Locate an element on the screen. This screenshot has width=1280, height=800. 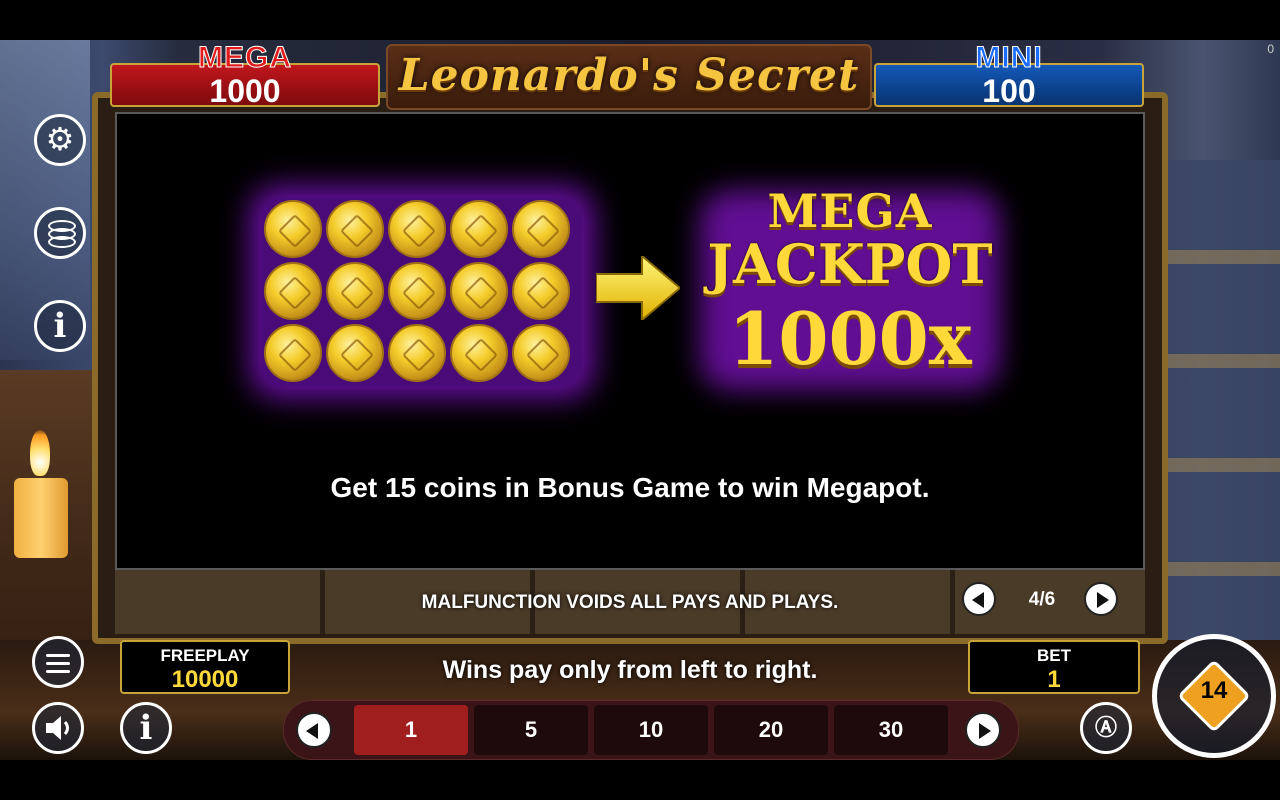
speaker-icon is located at coordinates (57, 728).